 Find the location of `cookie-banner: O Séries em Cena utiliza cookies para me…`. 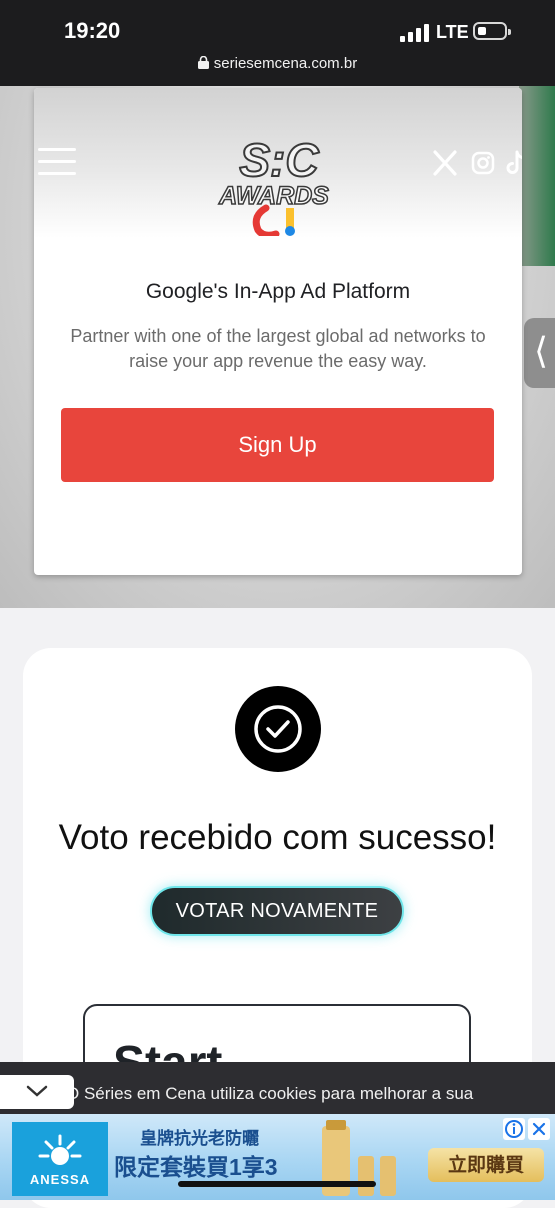

cookie-banner: O Séries em Cena utiliza cookies para me… is located at coordinates (277, 1088).